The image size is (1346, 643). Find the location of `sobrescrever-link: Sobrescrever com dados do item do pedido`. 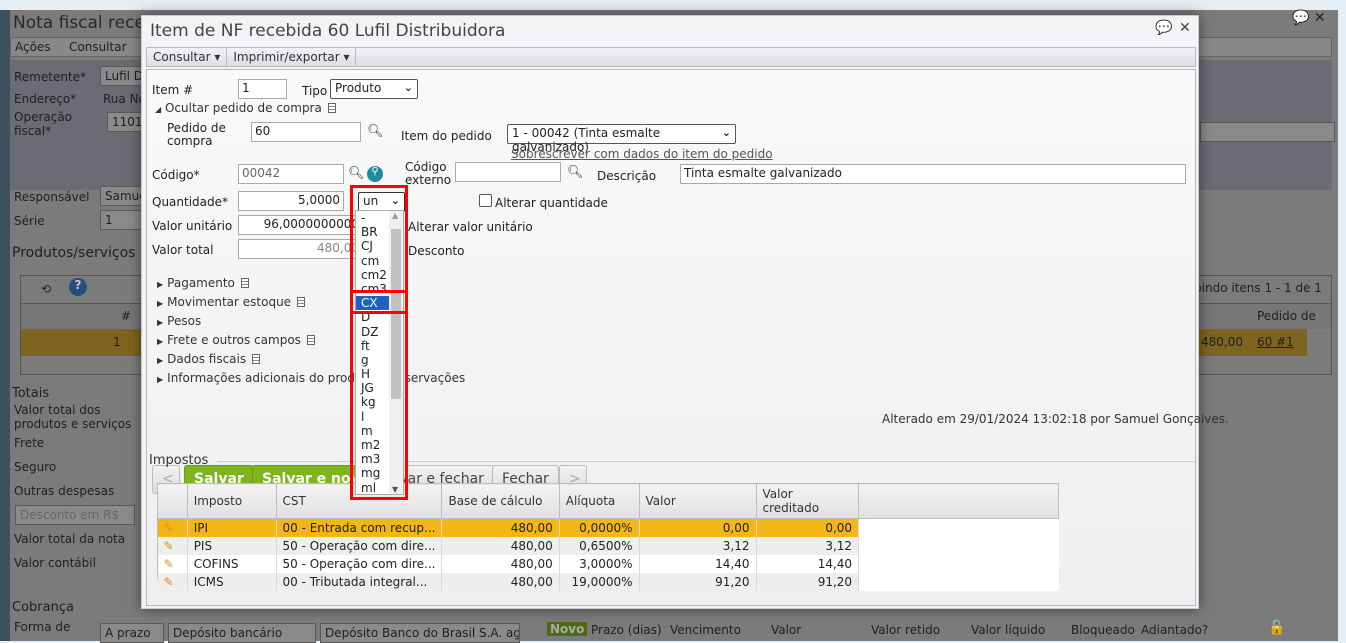

sobrescrever-link: Sobrescrever com dados do item do pedido is located at coordinates (642, 154).